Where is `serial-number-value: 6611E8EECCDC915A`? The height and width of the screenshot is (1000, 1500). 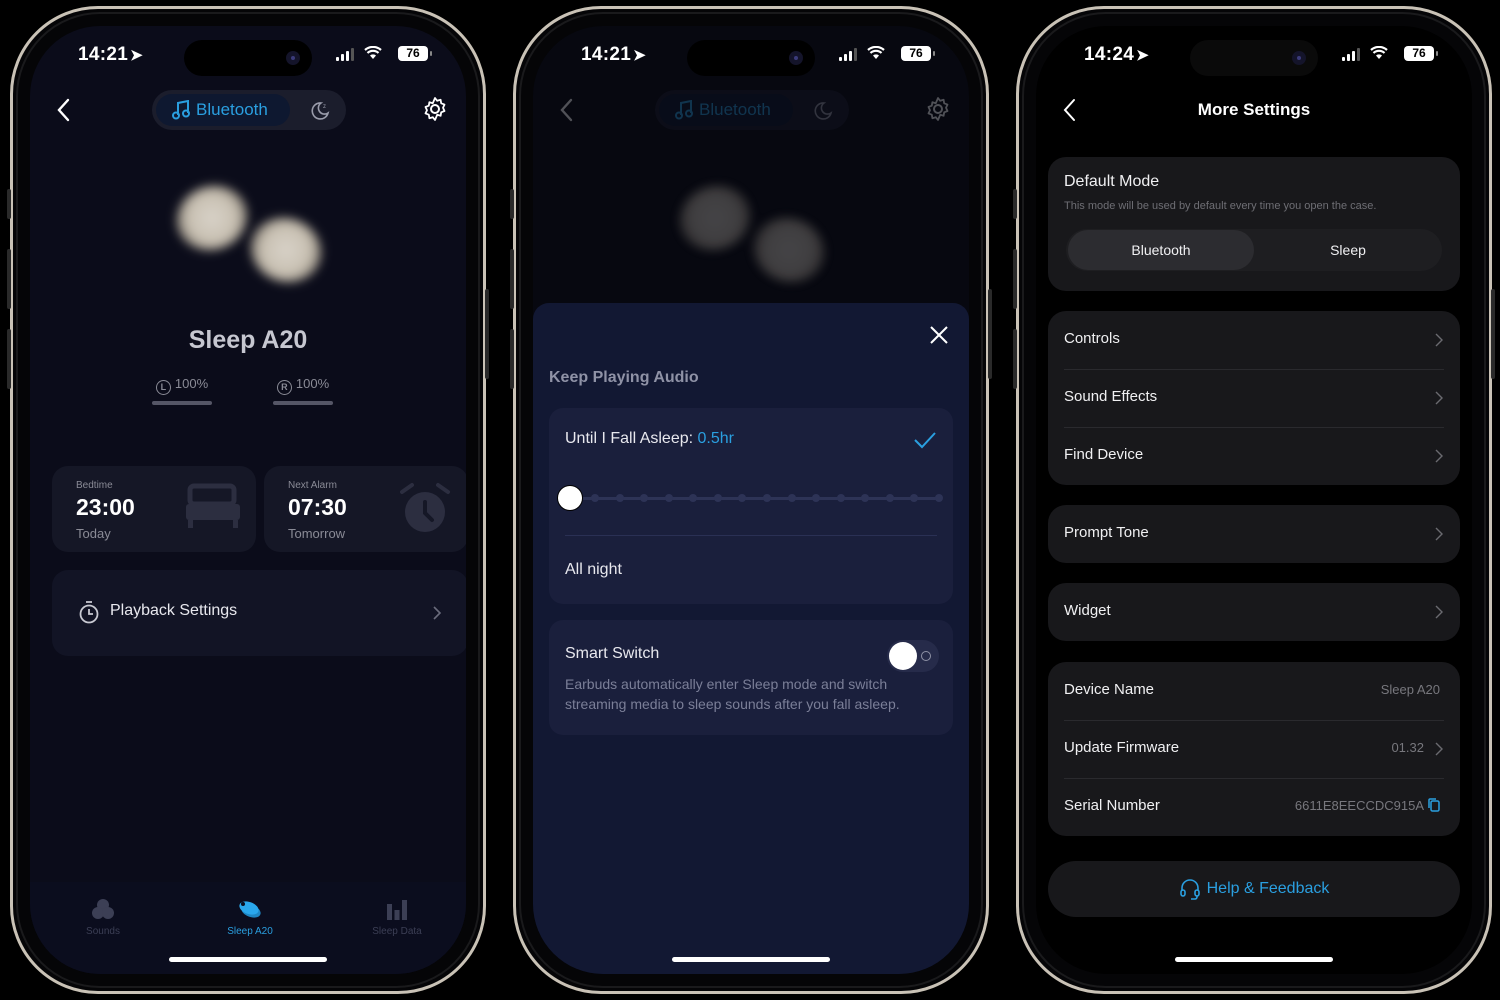 serial-number-value: 6611E8EECCDC915A is located at coordinates (1359, 805).